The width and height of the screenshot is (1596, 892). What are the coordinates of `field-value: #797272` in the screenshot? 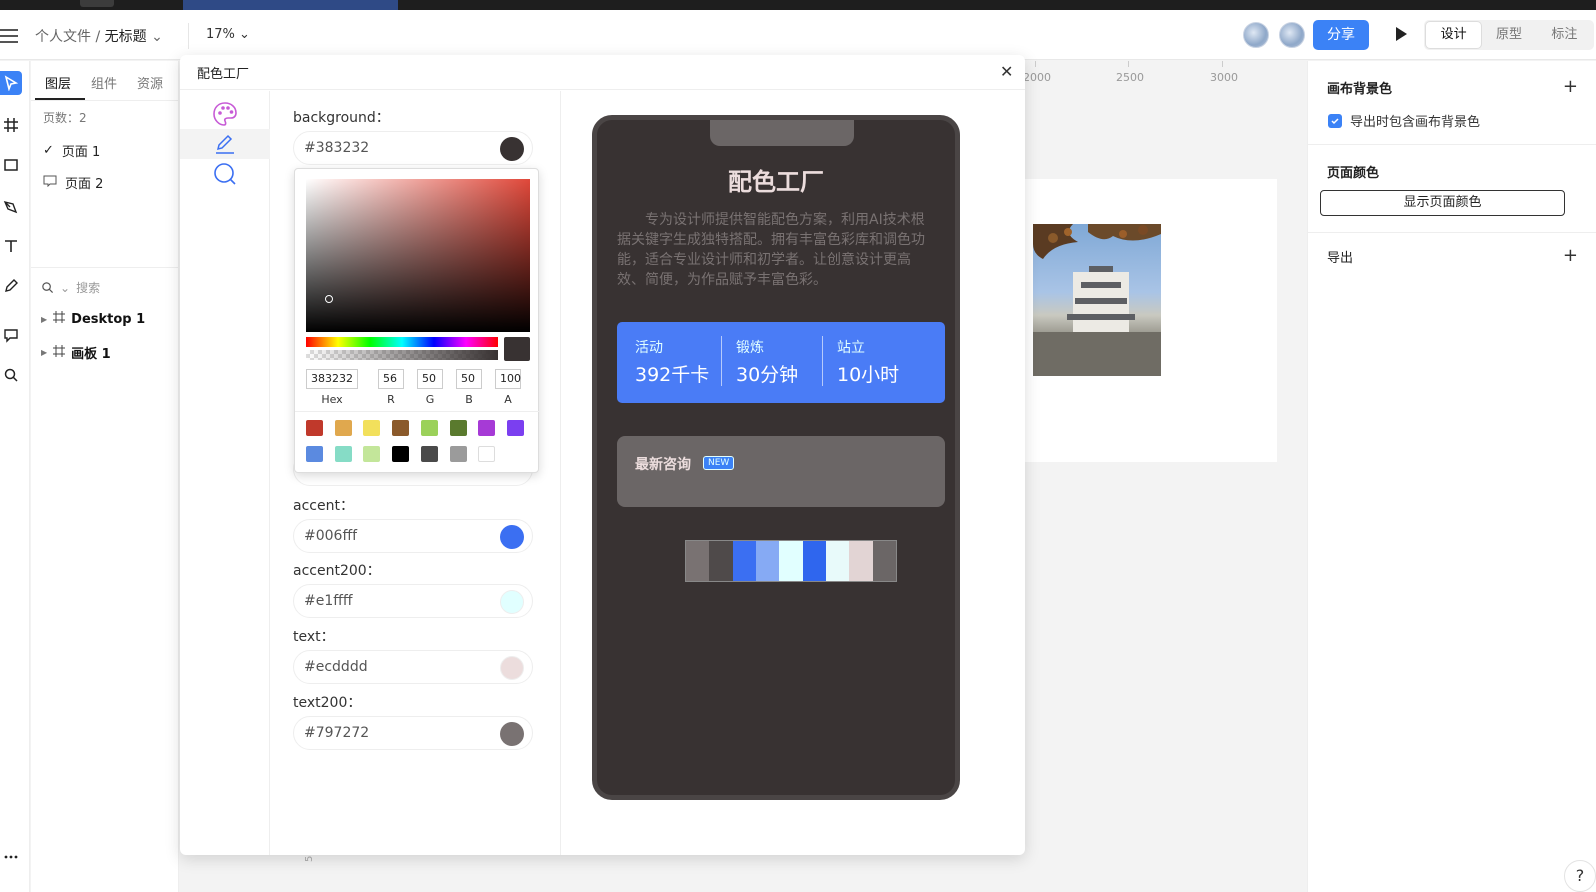 It's located at (337, 733).